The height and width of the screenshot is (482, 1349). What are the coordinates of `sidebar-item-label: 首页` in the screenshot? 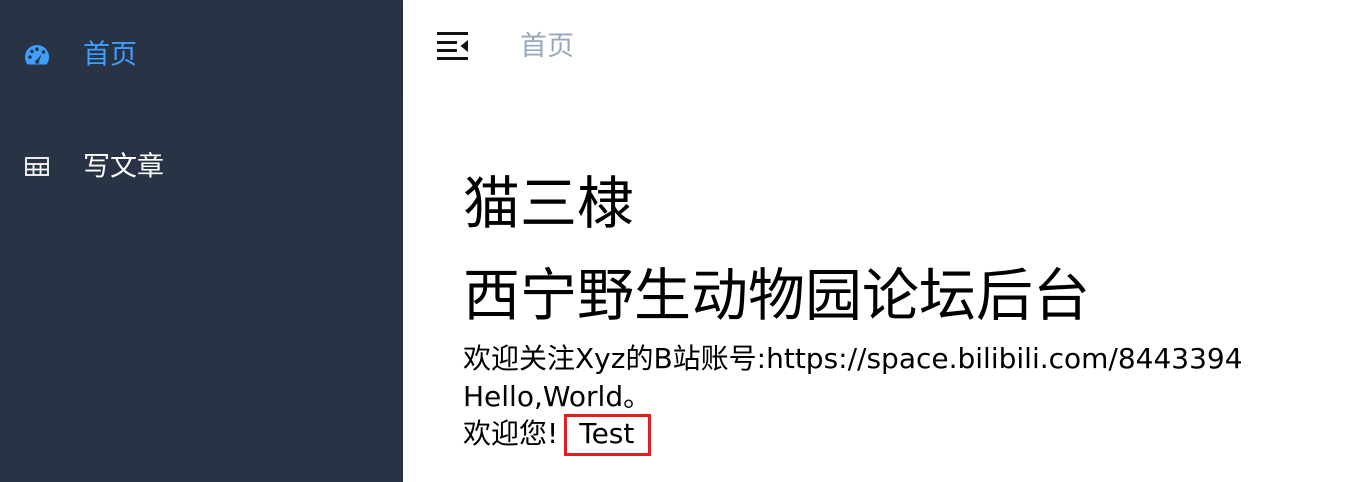 It's located at (110, 55).